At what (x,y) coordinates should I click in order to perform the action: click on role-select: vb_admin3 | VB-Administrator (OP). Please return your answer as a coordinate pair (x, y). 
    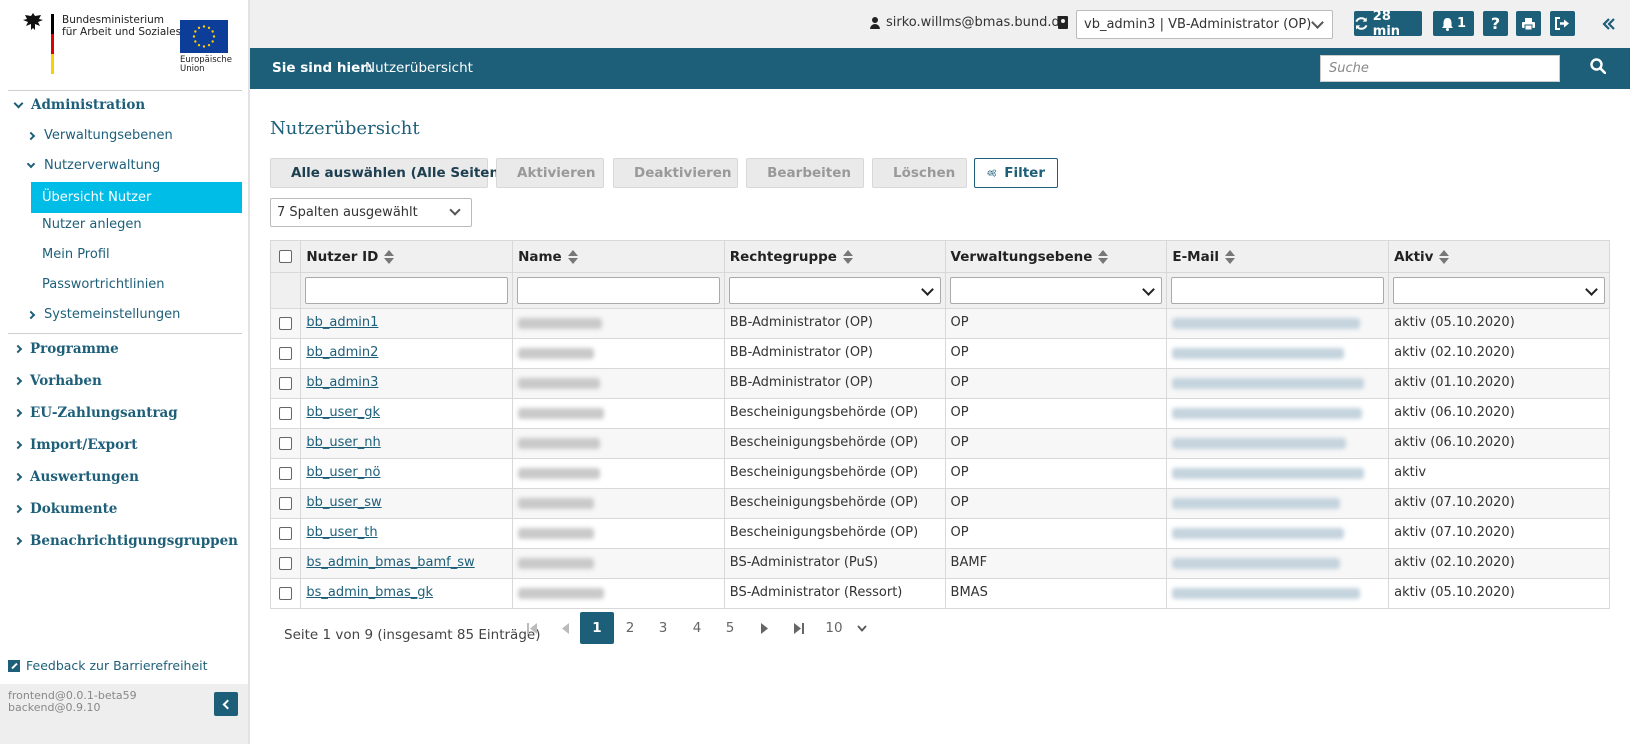
    Looking at the image, I should click on (1204, 24).